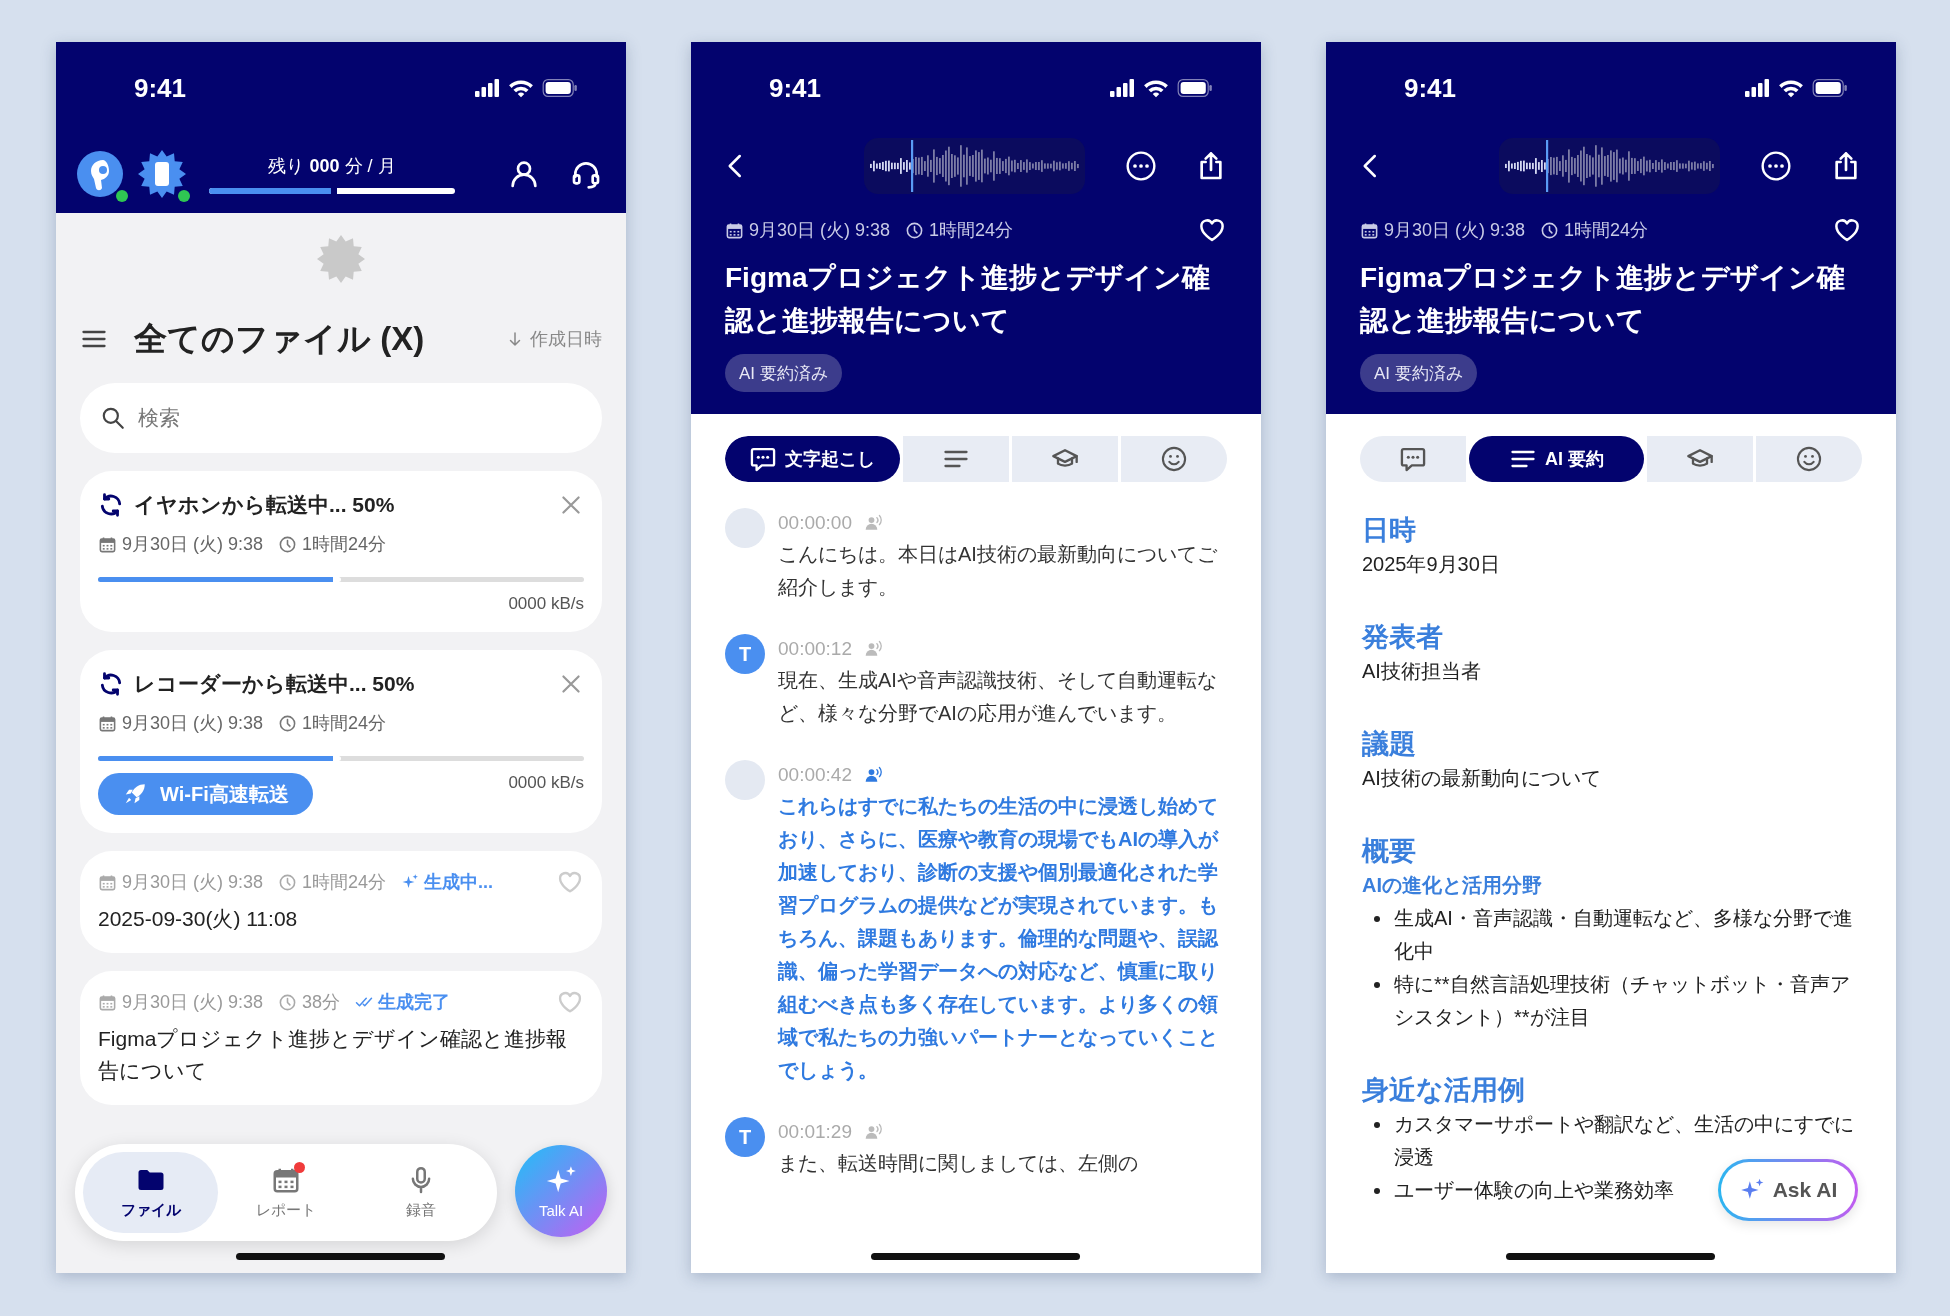 This screenshot has width=1950, height=1316. What do you see at coordinates (546, 604) in the screenshot?
I see `transfer-speed: 0000 kB/s` at bounding box center [546, 604].